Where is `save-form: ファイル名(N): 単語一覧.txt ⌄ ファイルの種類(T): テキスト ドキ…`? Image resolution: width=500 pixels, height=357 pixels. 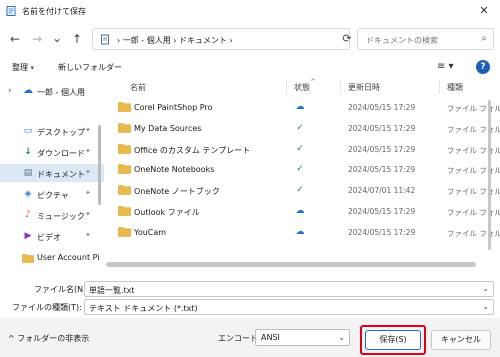 save-form: ファイル名(N): 単語一覧.txt ⌄ ファイルの種類(T): テキスト ドキ… is located at coordinates (250, 296).